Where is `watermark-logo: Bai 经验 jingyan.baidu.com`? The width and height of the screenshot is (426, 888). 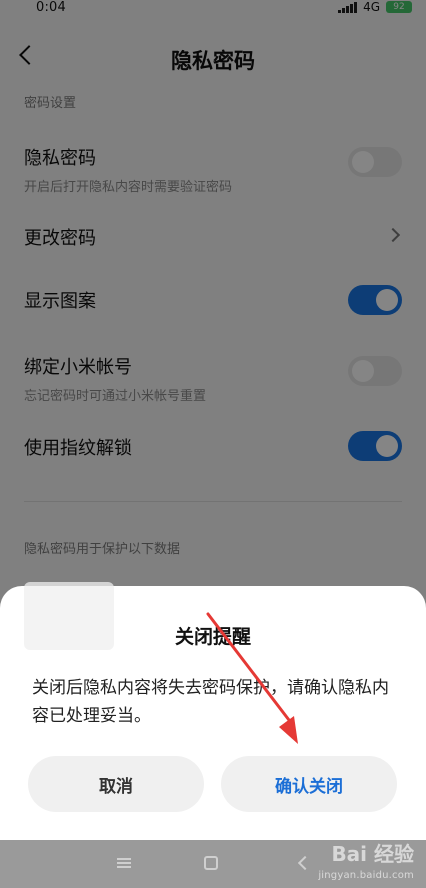 watermark-logo: Bai 经验 jingyan.baidu.com is located at coordinates (366, 865).